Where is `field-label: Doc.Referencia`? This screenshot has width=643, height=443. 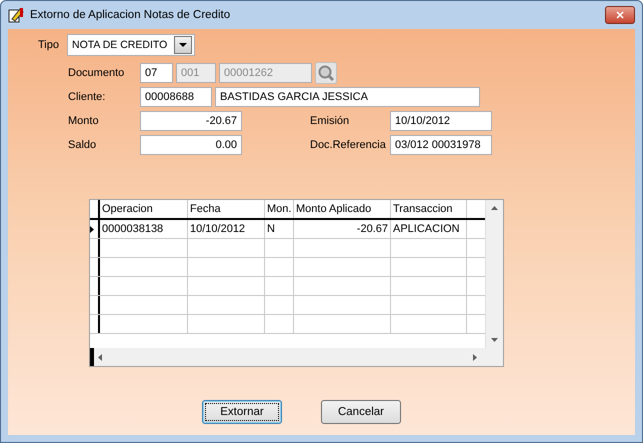
field-label: Doc.Referencia is located at coordinates (348, 145).